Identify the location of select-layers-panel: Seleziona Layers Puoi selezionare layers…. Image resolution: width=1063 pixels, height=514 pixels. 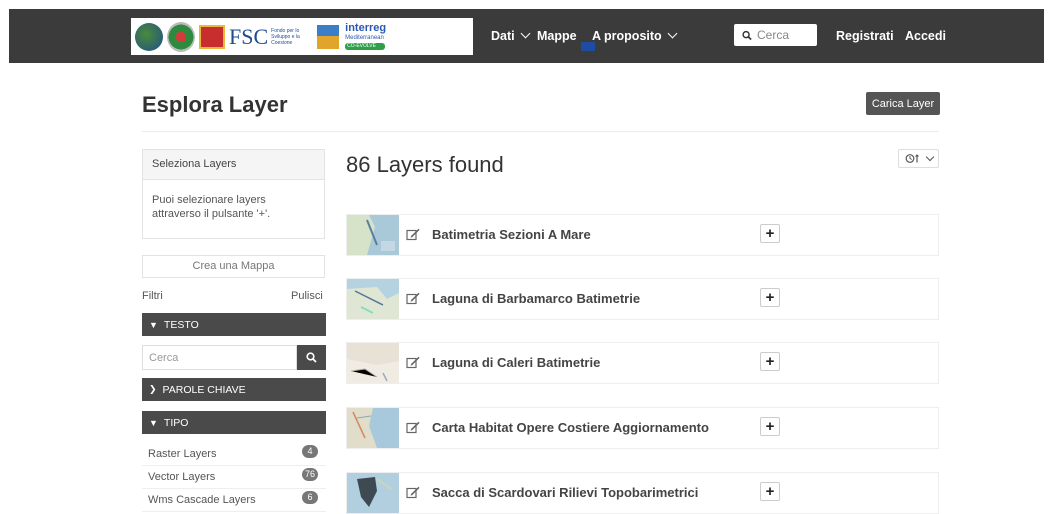
(233, 194).